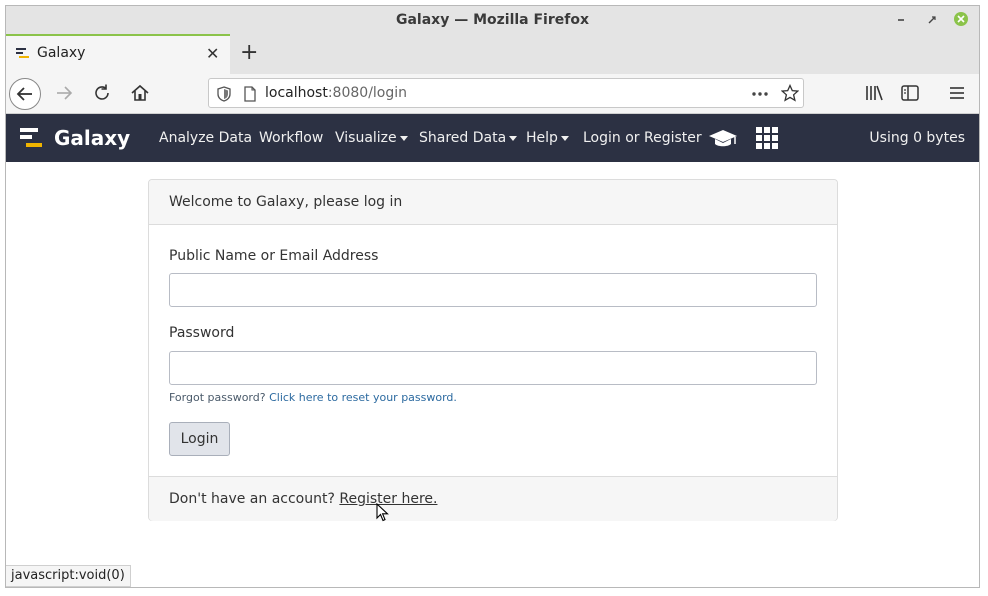 Image resolution: width=988 pixels, height=596 pixels. Describe the element at coordinates (363, 397) in the screenshot. I see `reset-password-link: Click here to reset your password.` at that location.